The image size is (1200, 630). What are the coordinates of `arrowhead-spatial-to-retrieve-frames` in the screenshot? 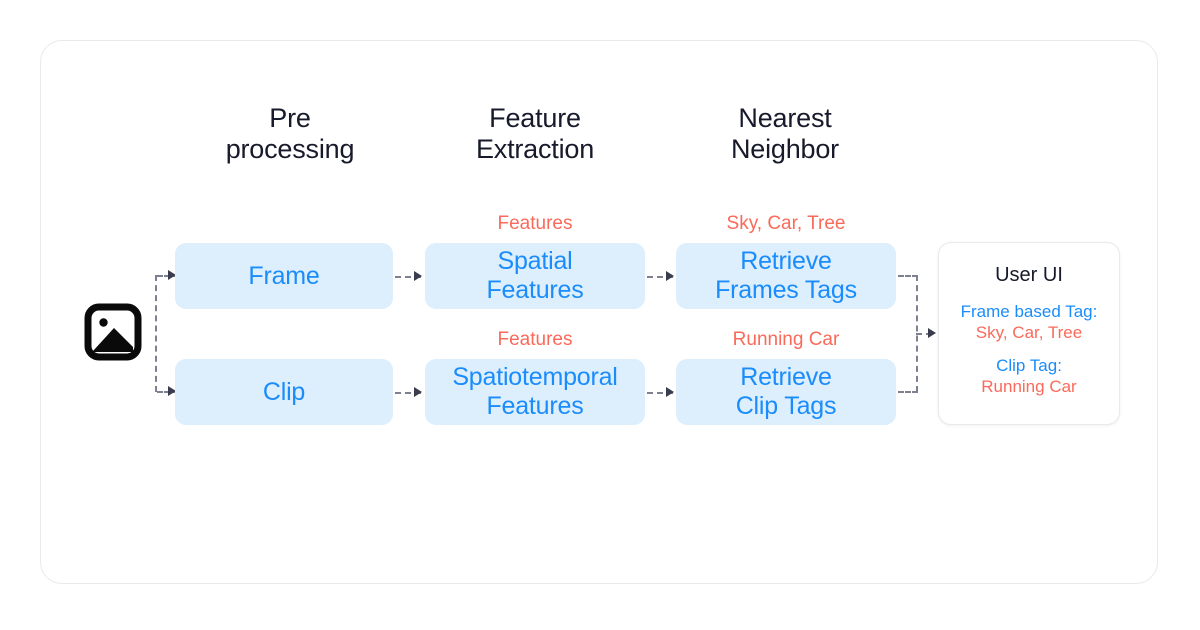 It's located at (670, 276).